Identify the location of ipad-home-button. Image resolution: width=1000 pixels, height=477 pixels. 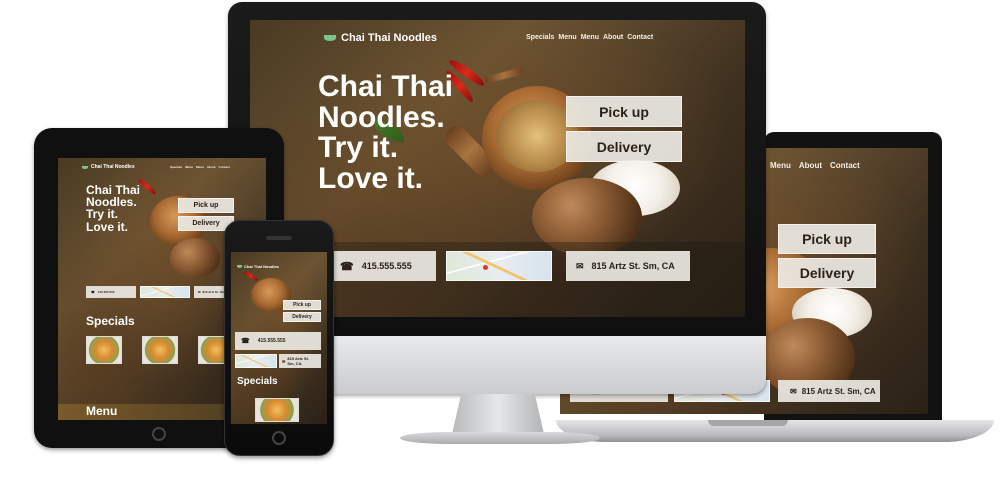
(159, 434).